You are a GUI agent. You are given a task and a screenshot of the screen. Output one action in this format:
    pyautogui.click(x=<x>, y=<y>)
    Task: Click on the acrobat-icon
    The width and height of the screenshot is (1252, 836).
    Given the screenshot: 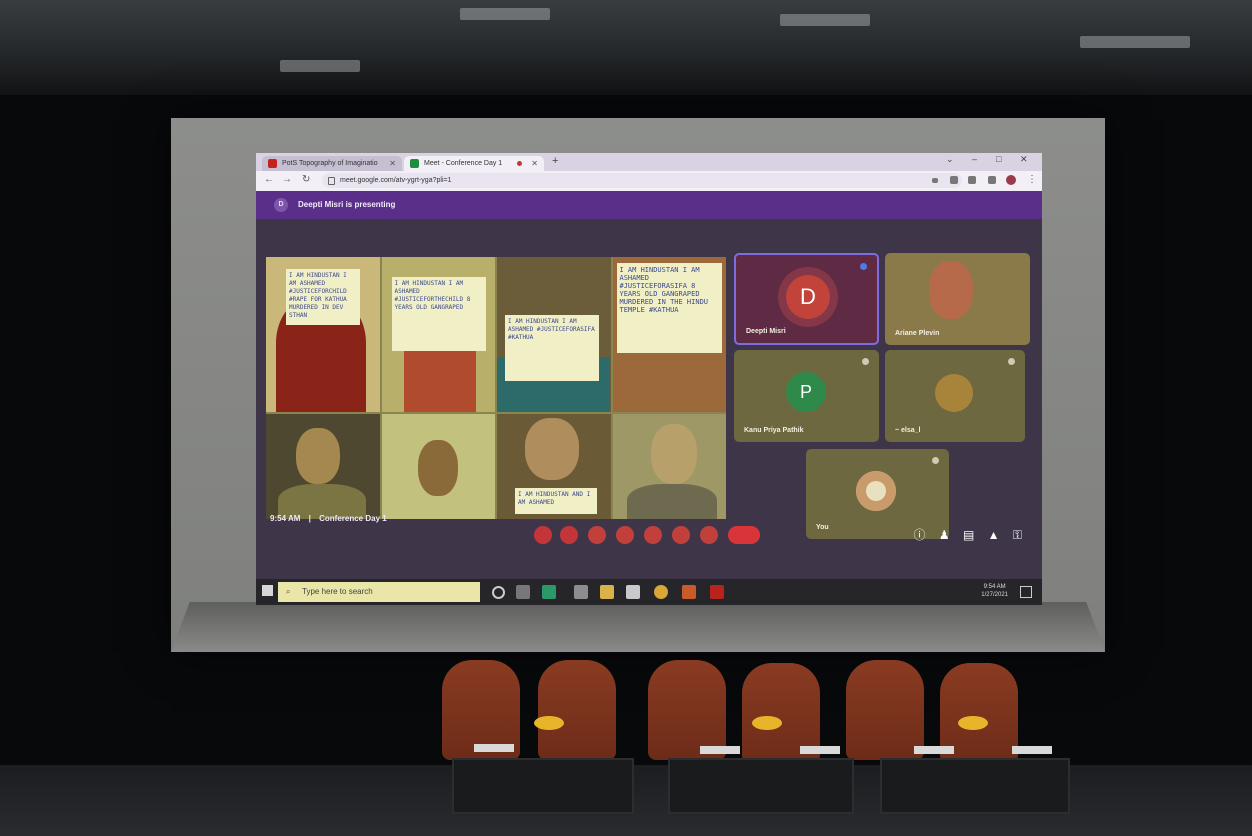 What is the action you would take?
    pyautogui.click(x=717, y=592)
    